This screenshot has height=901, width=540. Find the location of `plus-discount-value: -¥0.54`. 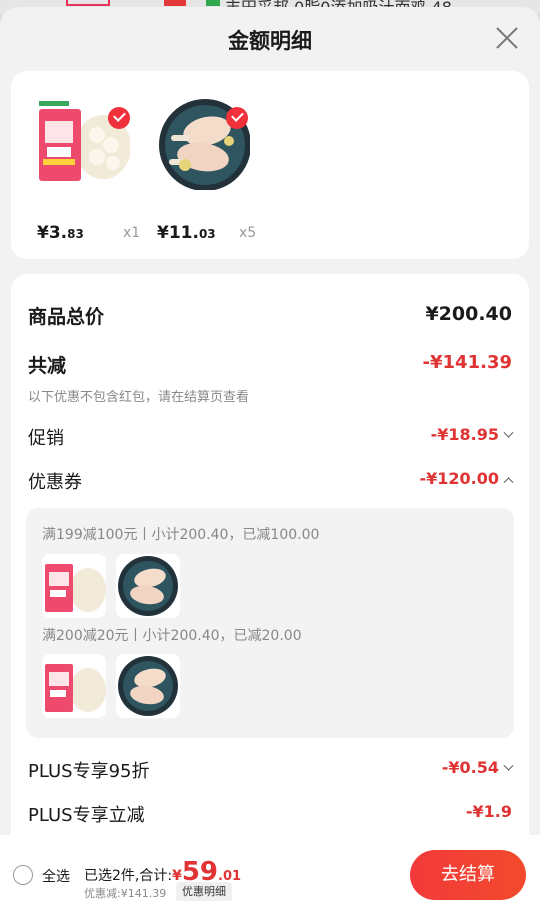

plus-discount-value: -¥0.54 is located at coordinates (470, 767).